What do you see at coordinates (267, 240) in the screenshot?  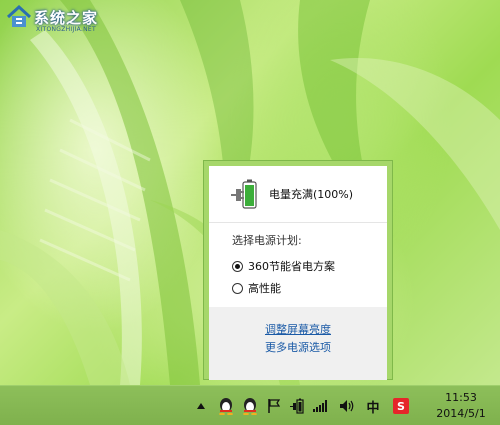 I see `power-plan-label: 选择电源计划:` at bounding box center [267, 240].